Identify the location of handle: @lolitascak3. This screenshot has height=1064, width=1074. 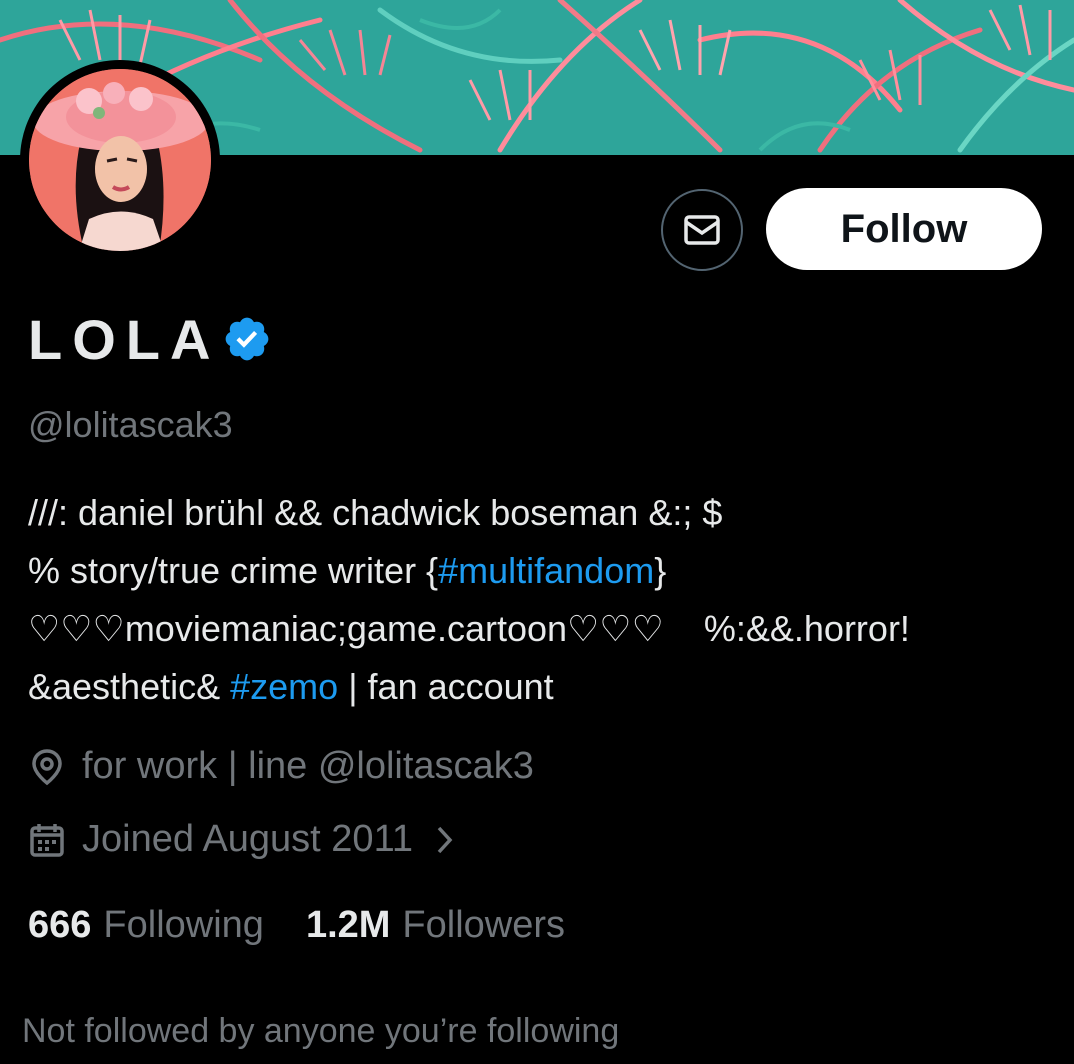
(130, 424).